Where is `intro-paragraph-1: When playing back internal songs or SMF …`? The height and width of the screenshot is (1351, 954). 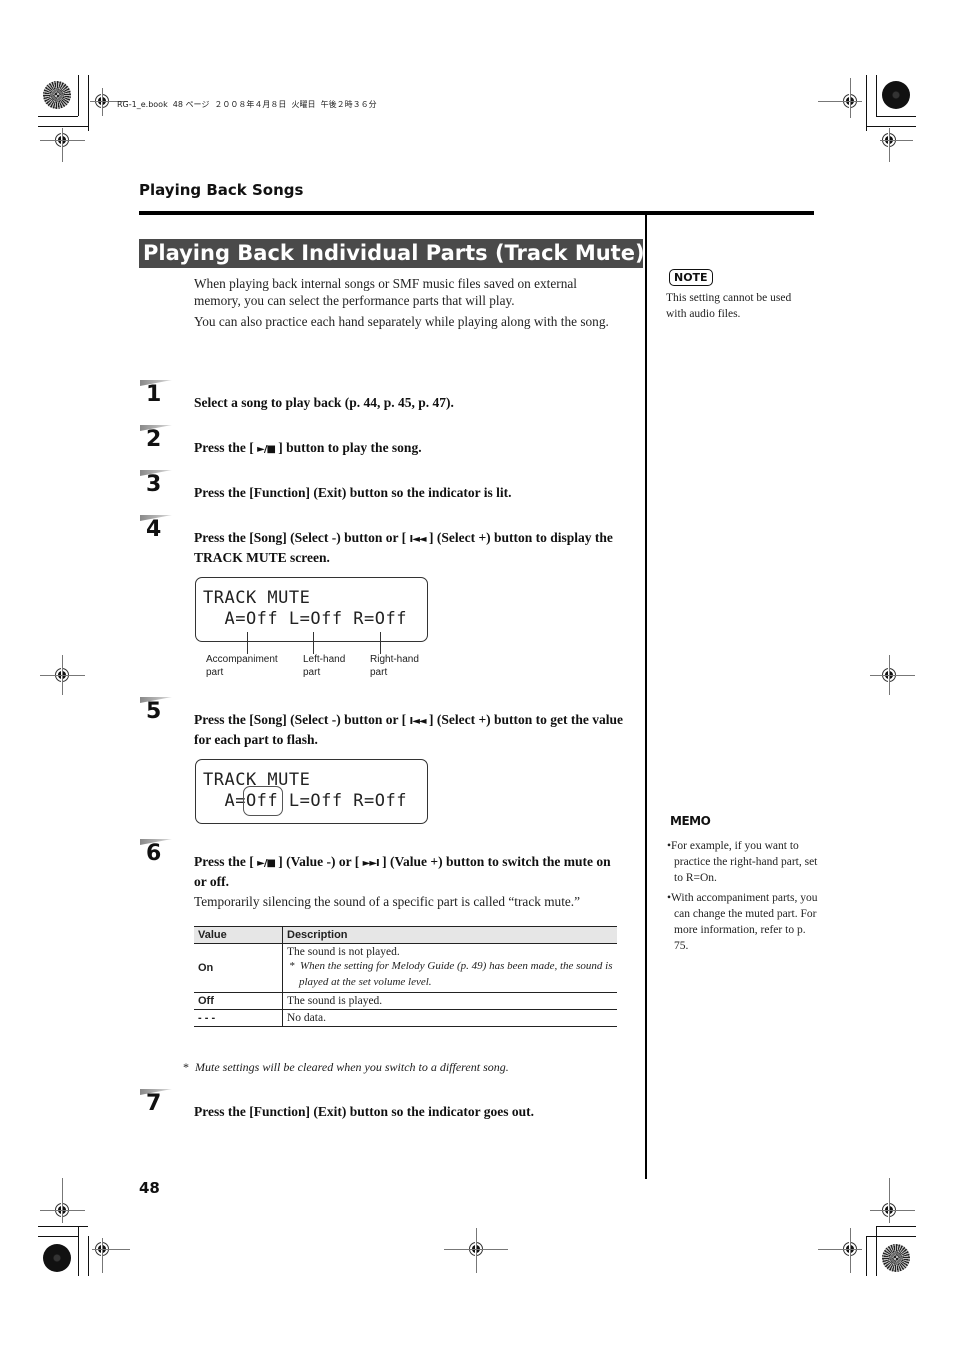 intro-paragraph-1: When playing back internal songs or SMF … is located at coordinates (385, 292).